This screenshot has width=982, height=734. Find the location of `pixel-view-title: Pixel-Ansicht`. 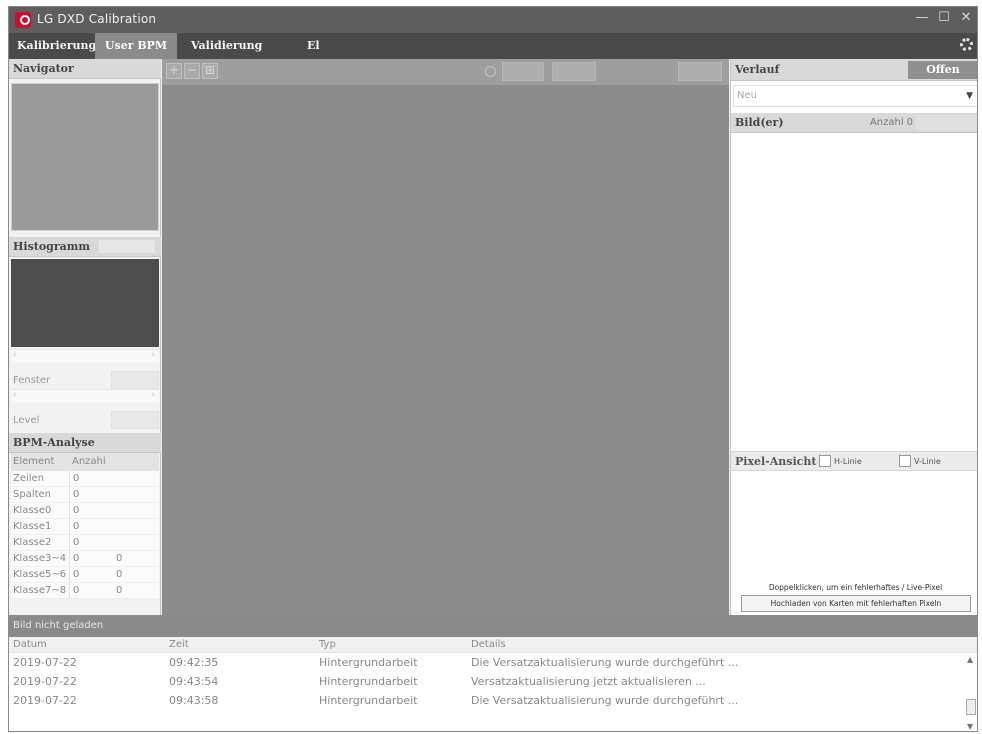

pixel-view-title: Pixel-Ansicht is located at coordinates (776, 461).